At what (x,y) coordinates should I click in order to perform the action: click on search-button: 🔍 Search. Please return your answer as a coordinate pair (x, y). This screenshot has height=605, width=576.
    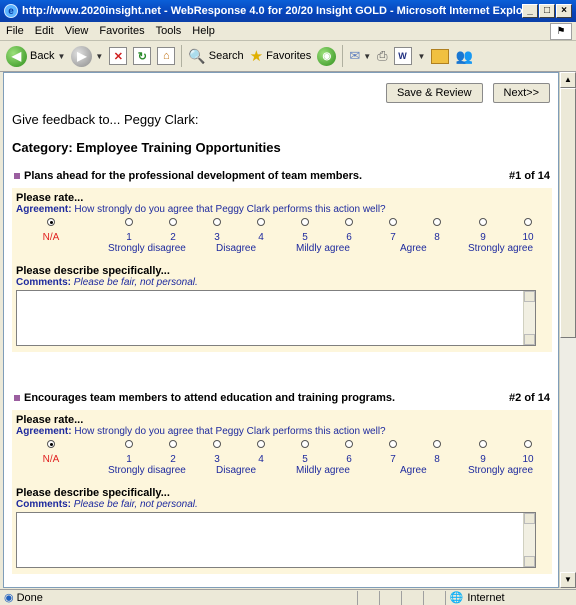
    Looking at the image, I should click on (215, 56).